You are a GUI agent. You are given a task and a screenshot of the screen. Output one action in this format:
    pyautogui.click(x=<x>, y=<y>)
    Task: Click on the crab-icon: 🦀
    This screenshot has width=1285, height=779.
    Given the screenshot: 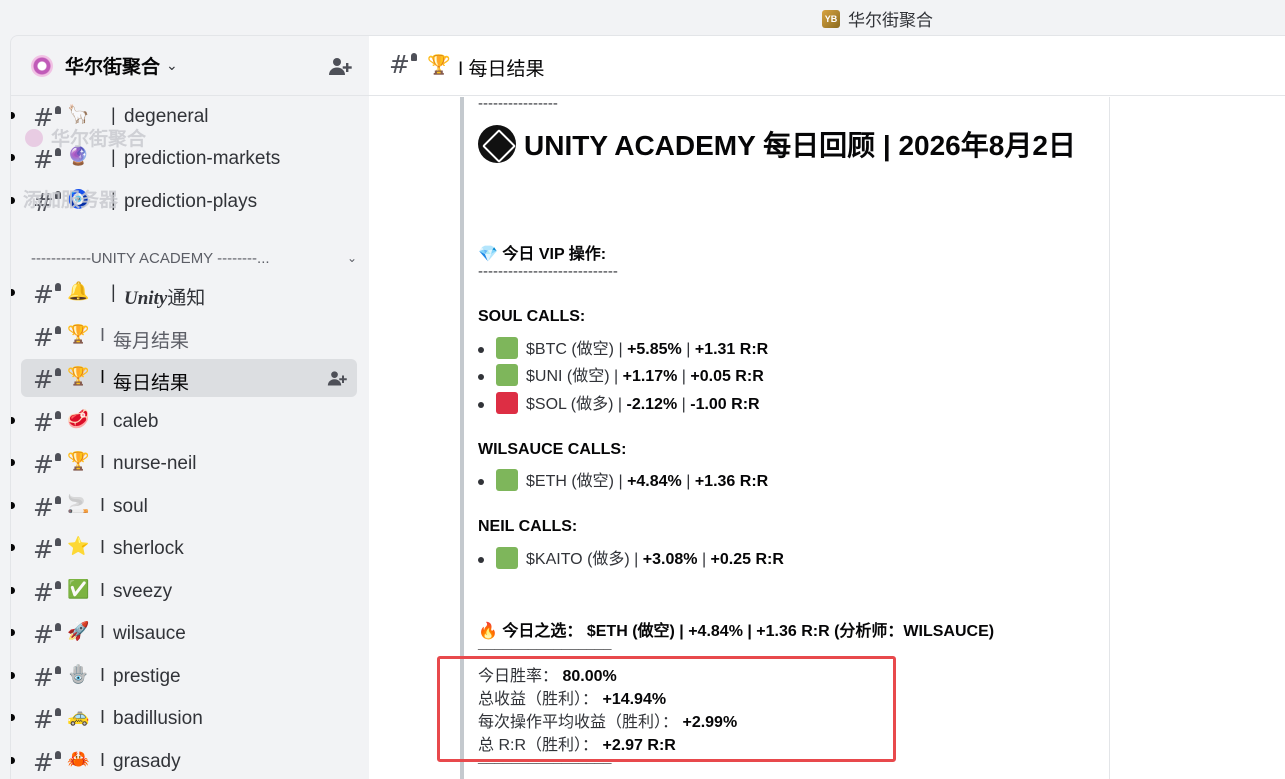 What is the action you would take?
    pyautogui.click(x=78, y=759)
    